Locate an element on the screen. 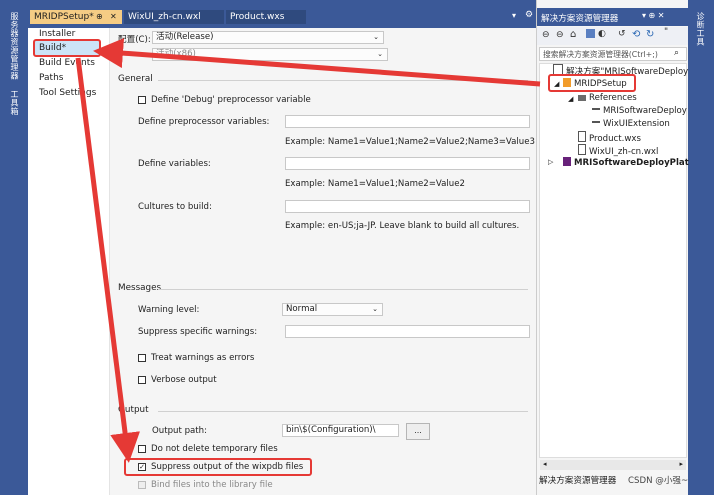 The height and width of the screenshot is (495, 714). arrow-to-build-nav is located at coordinates (317, 62).